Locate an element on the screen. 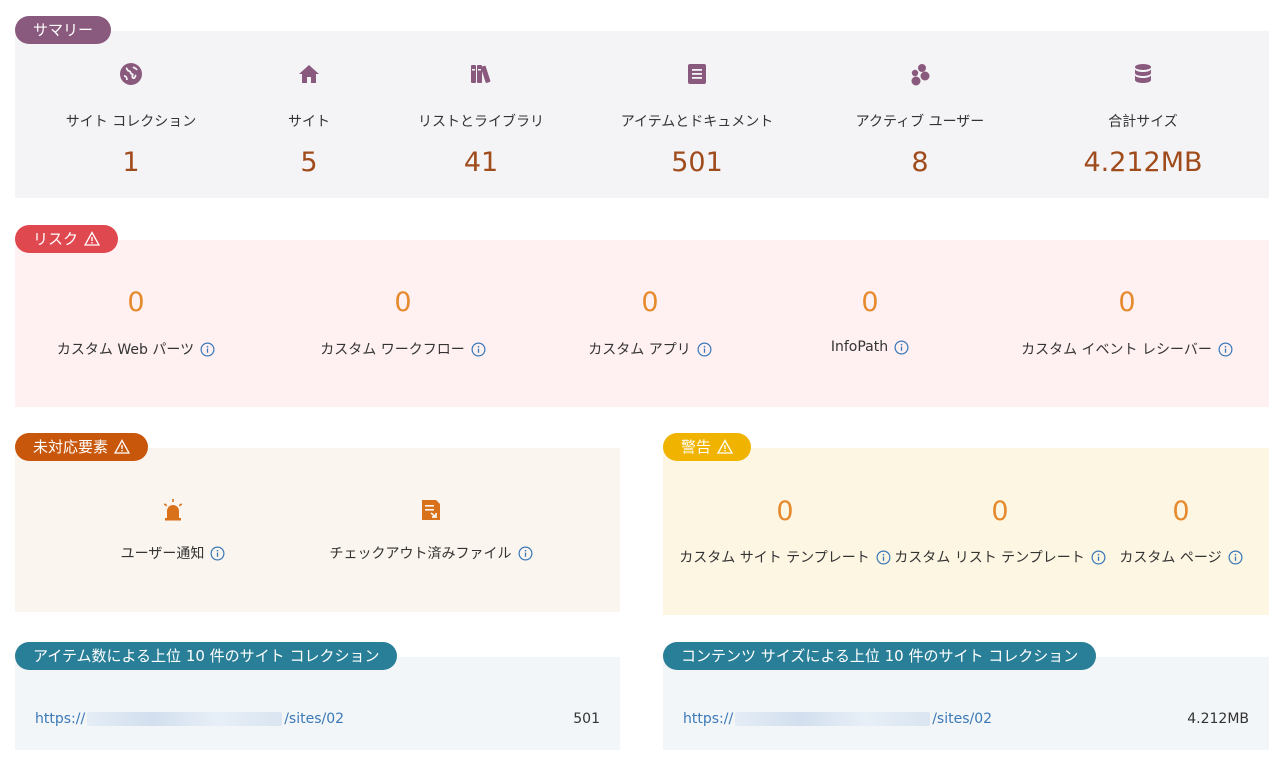 The height and width of the screenshot is (758, 1284). top-items-tag-label: アイテム数による上位 10 件のサイト コレクション is located at coordinates (206, 656).